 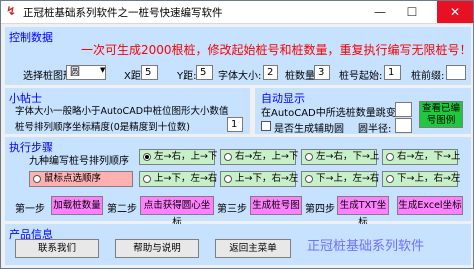 What do you see at coordinates (31, 37) in the screenshot?
I see `control-data-title: 控制数据` at bounding box center [31, 37].